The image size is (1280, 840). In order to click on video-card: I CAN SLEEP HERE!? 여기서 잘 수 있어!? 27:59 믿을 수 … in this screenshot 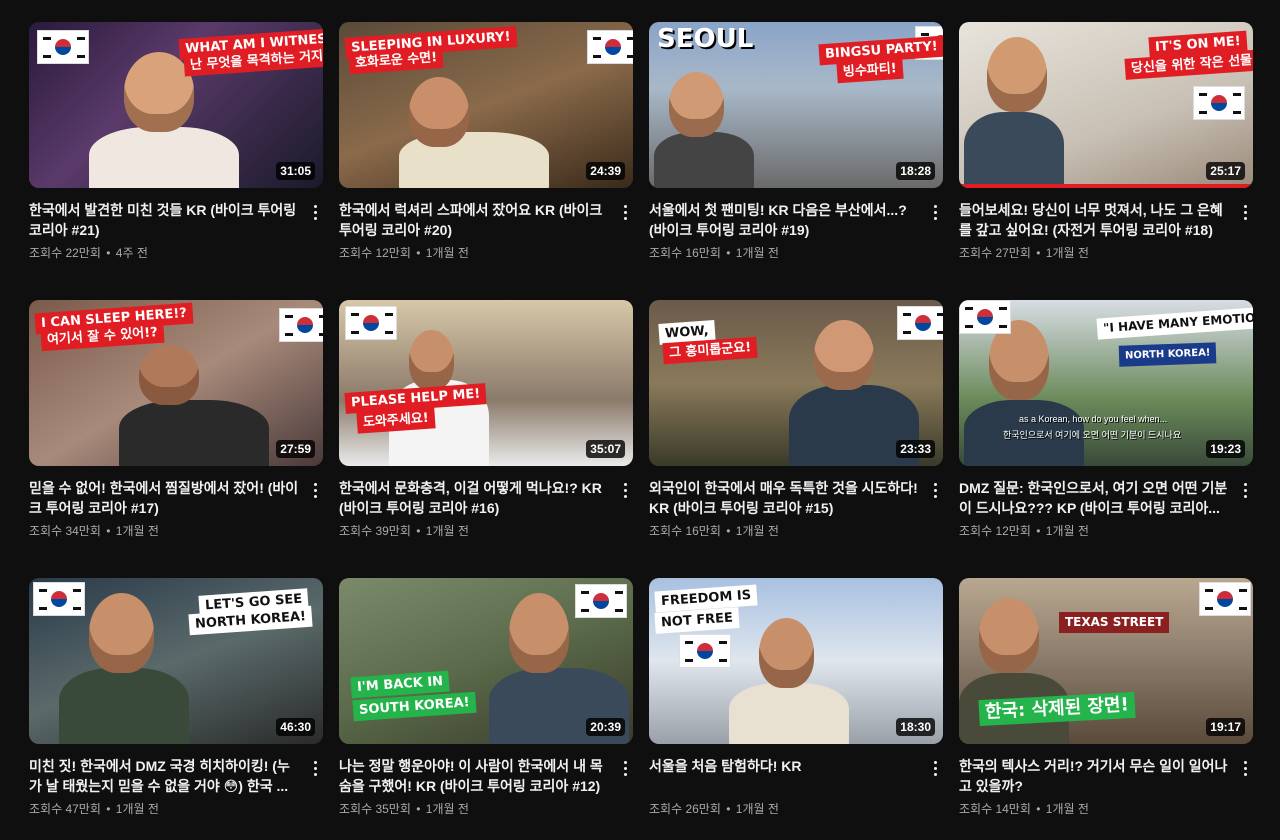, I will do `click(176, 431)`.